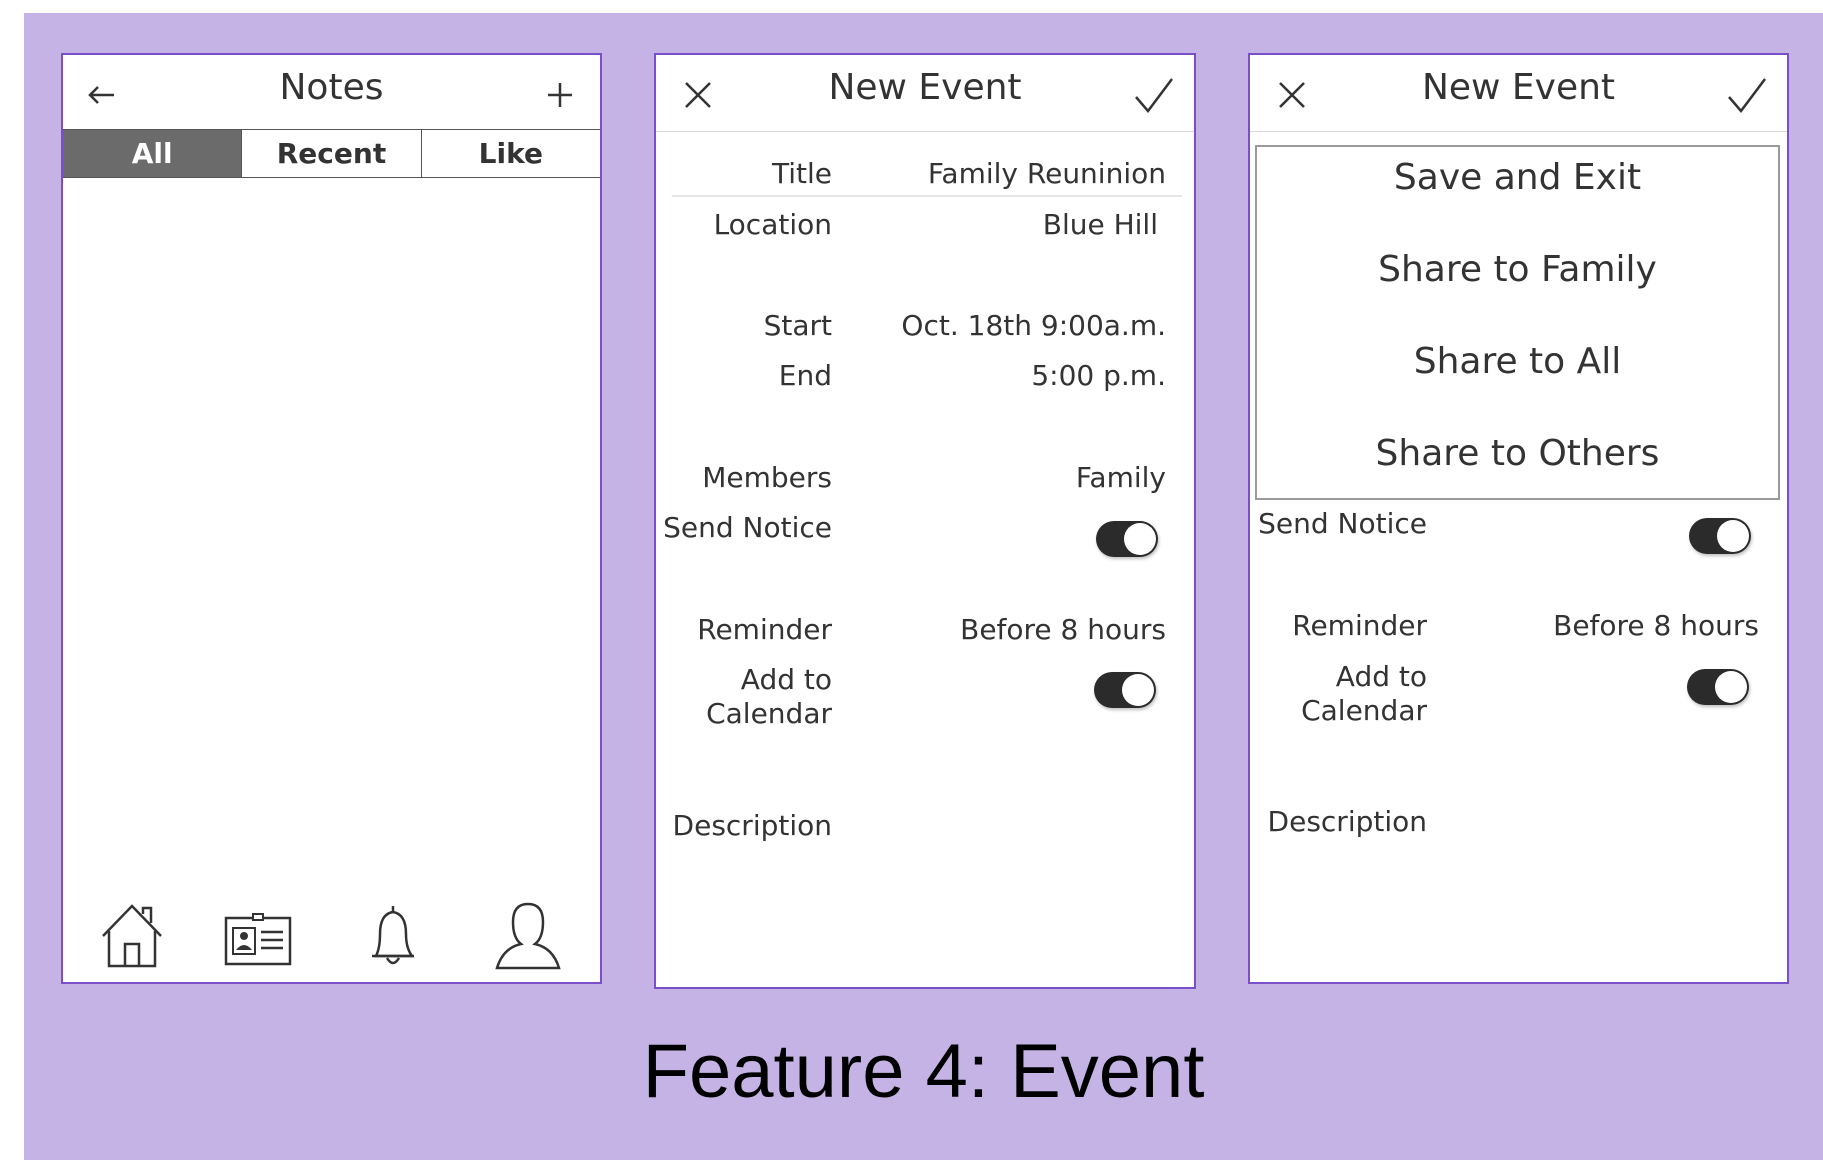 This screenshot has height=1160, width=1823. Describe the element at coordinates (331, 87) in the screenshot. I see `page-title: Notes` at that location.